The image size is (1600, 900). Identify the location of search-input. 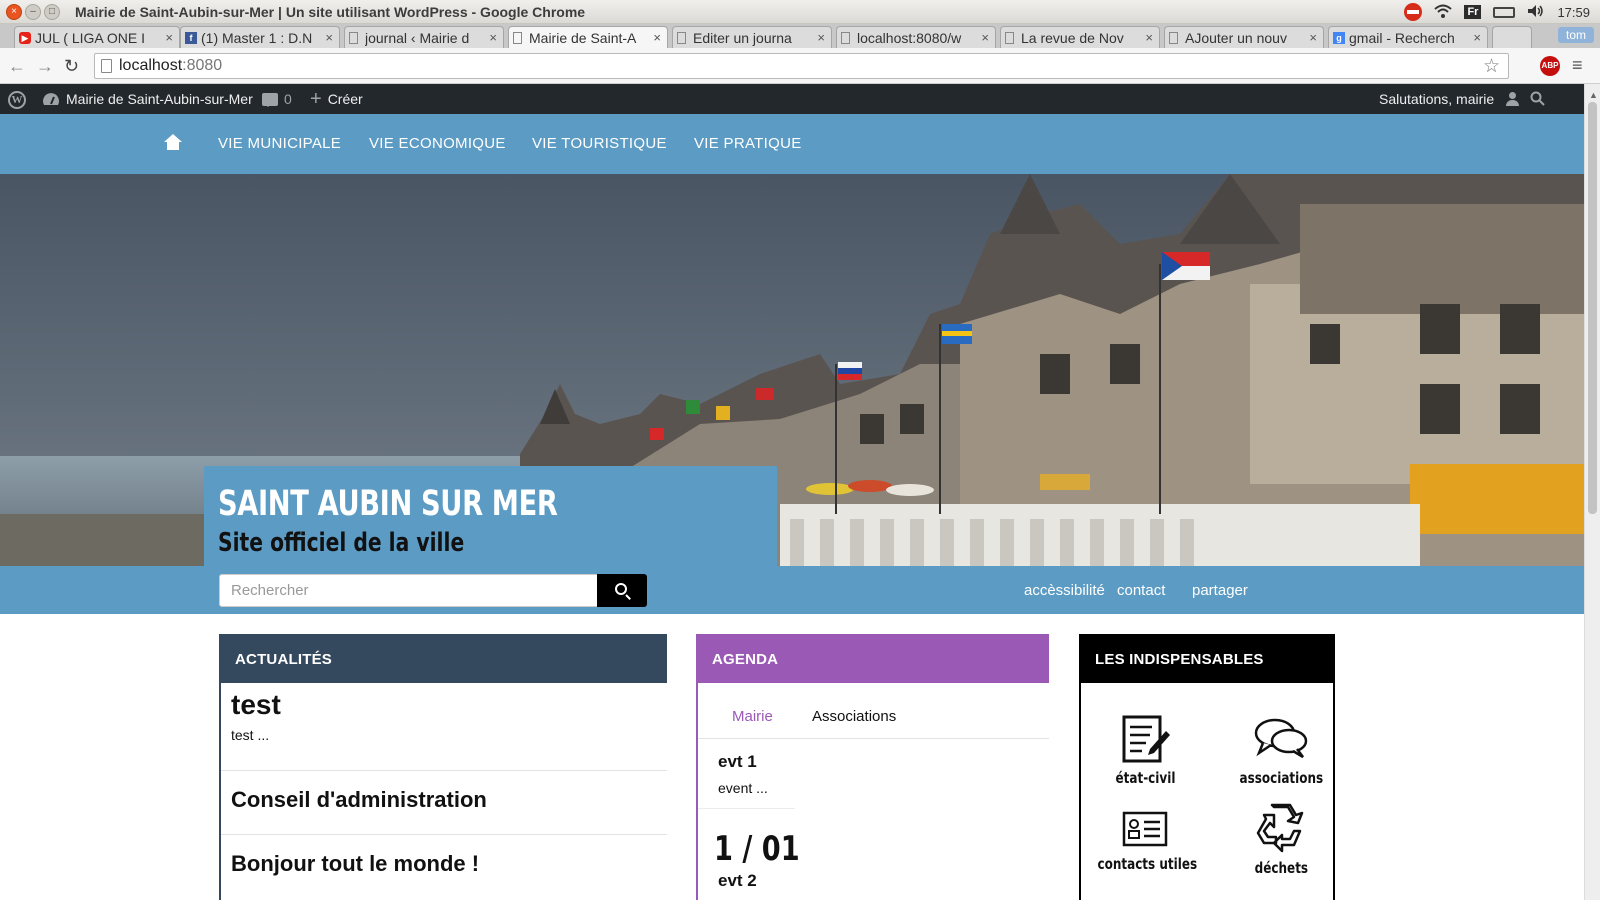
(408, 590).